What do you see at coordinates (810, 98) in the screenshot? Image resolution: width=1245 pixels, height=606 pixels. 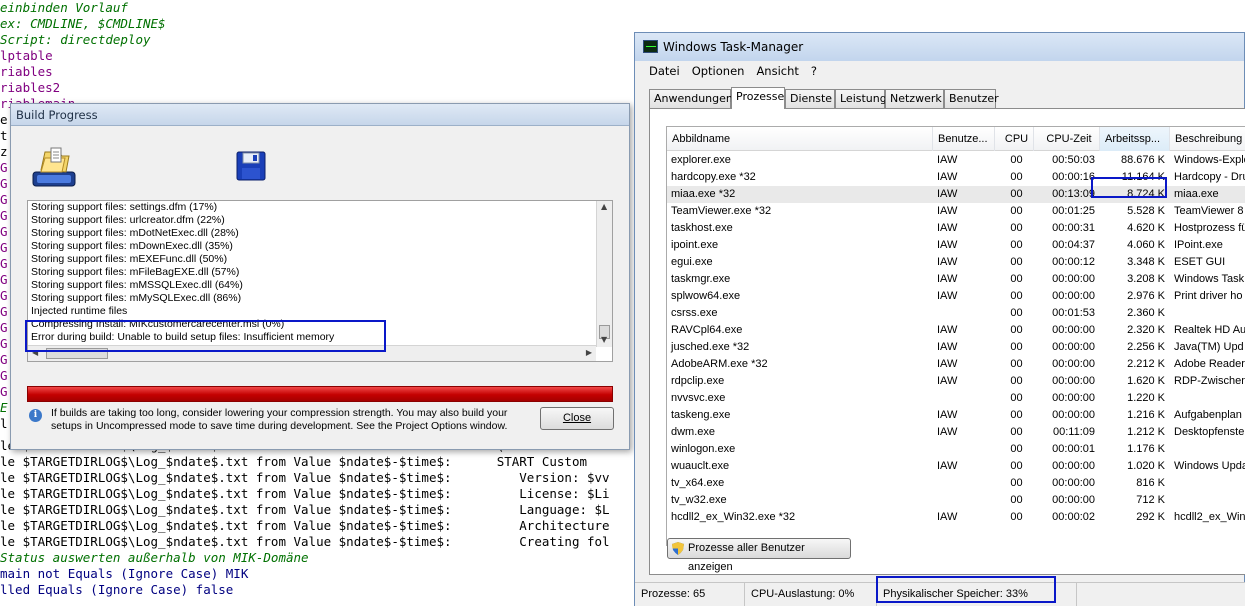 I see `tab-dienste: Dienste` at bounding box center [810, 98].